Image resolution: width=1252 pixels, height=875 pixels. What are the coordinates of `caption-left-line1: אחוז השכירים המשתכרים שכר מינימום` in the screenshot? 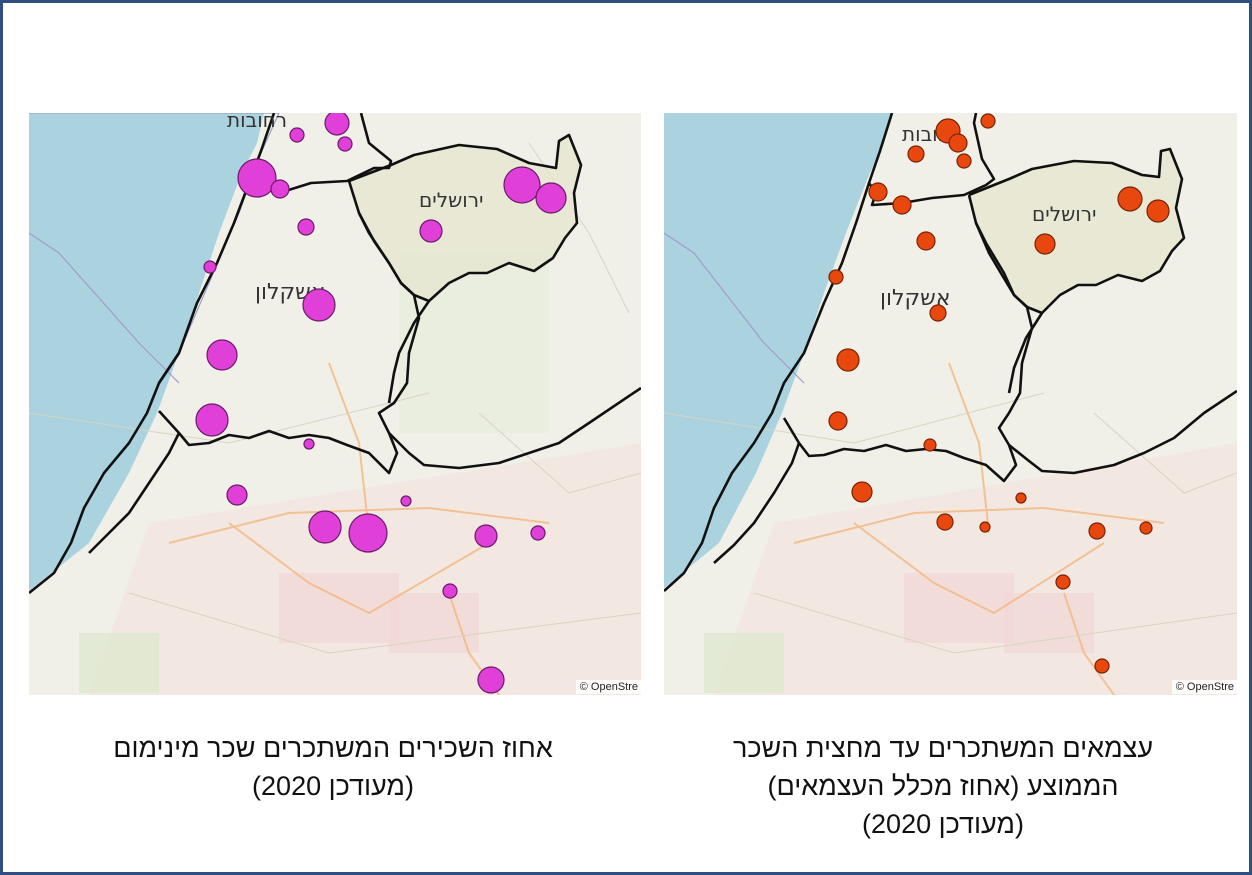 It's located at (333, 748).